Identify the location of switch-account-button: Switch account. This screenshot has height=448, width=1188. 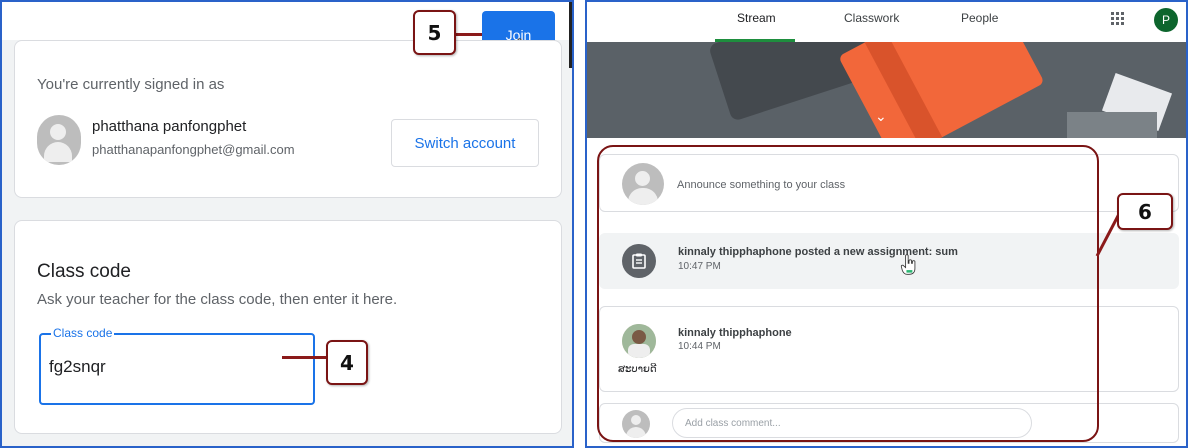
(465, 143).